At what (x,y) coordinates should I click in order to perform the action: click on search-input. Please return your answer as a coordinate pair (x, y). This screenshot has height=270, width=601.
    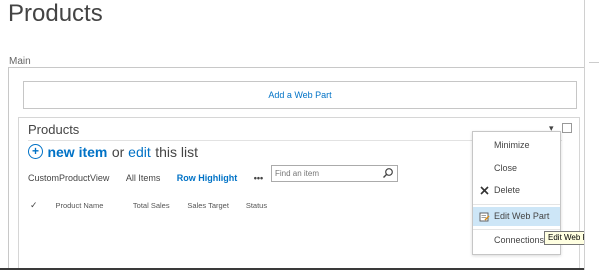
    Looking at the image, I should click on (325, 173).